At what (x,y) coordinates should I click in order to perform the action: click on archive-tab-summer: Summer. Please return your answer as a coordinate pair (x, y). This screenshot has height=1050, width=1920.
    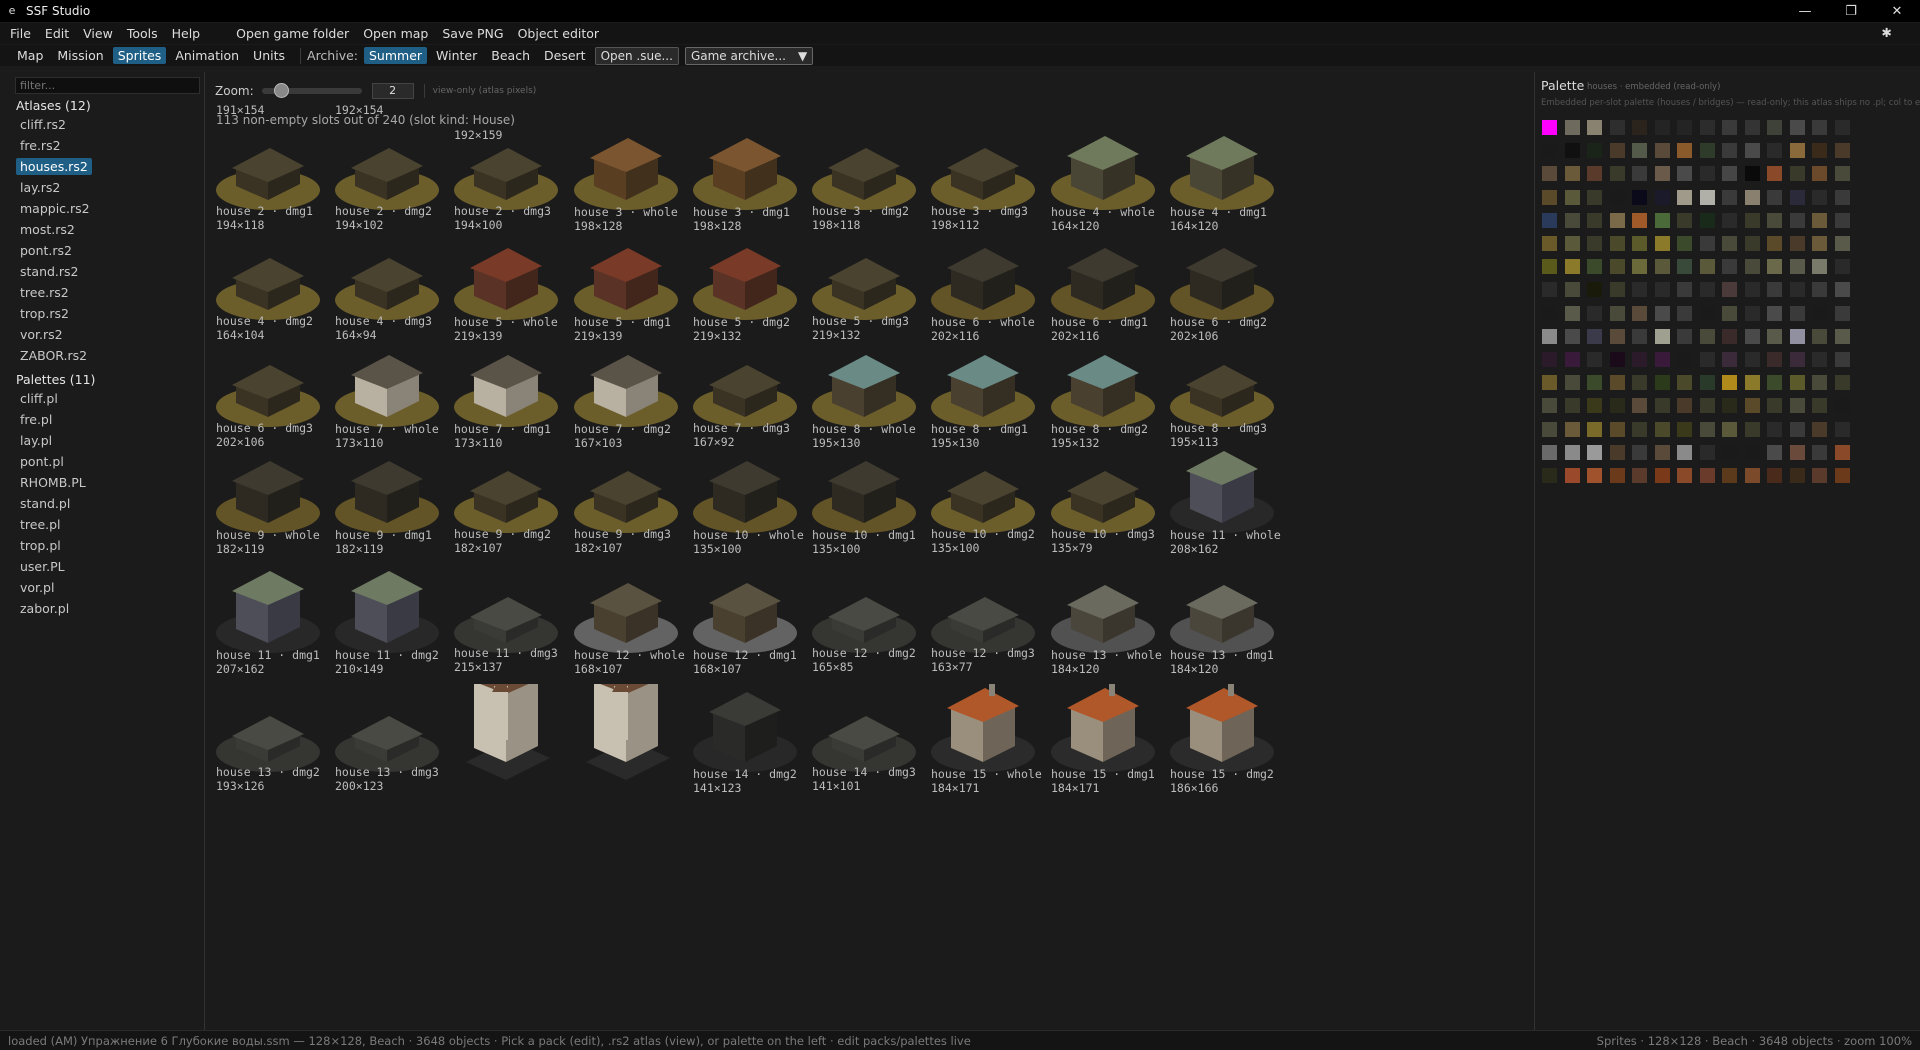
    Looking at the image, I should click on (396, 55).